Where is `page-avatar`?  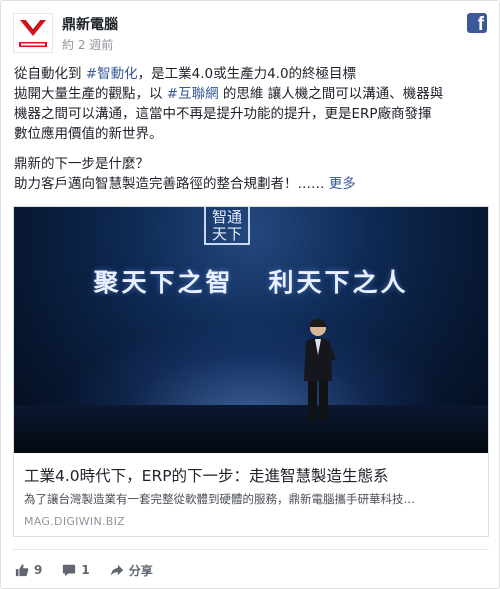
page-avatar is located at coordinates (33, 33).